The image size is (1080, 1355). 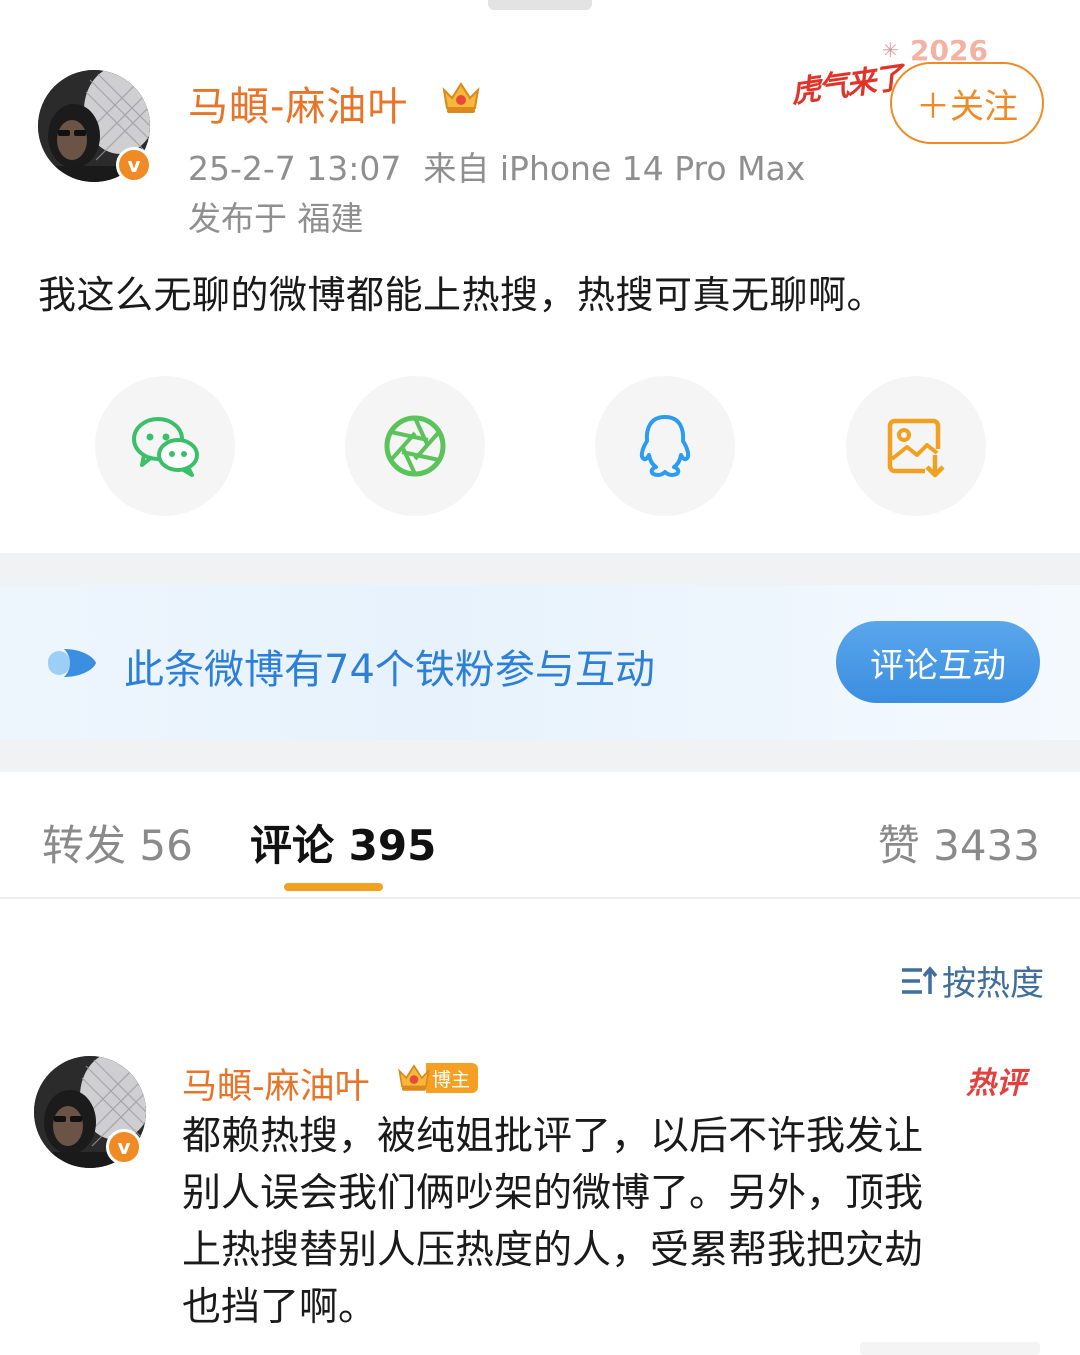 I want to click on tab-comments: 评论 395, so click(x=343, y=842).